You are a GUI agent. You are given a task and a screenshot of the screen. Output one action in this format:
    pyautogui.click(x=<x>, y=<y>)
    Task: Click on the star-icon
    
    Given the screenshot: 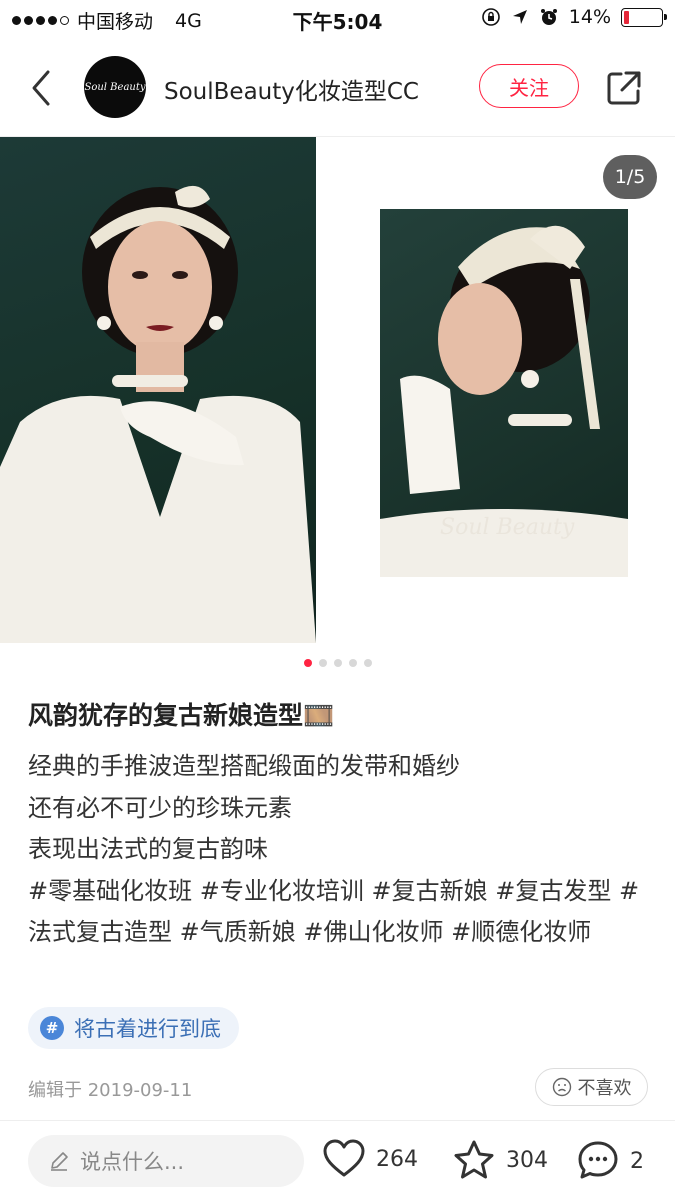 What is the action you would take?
    pyautogui.click(x=474, y=1159)
    